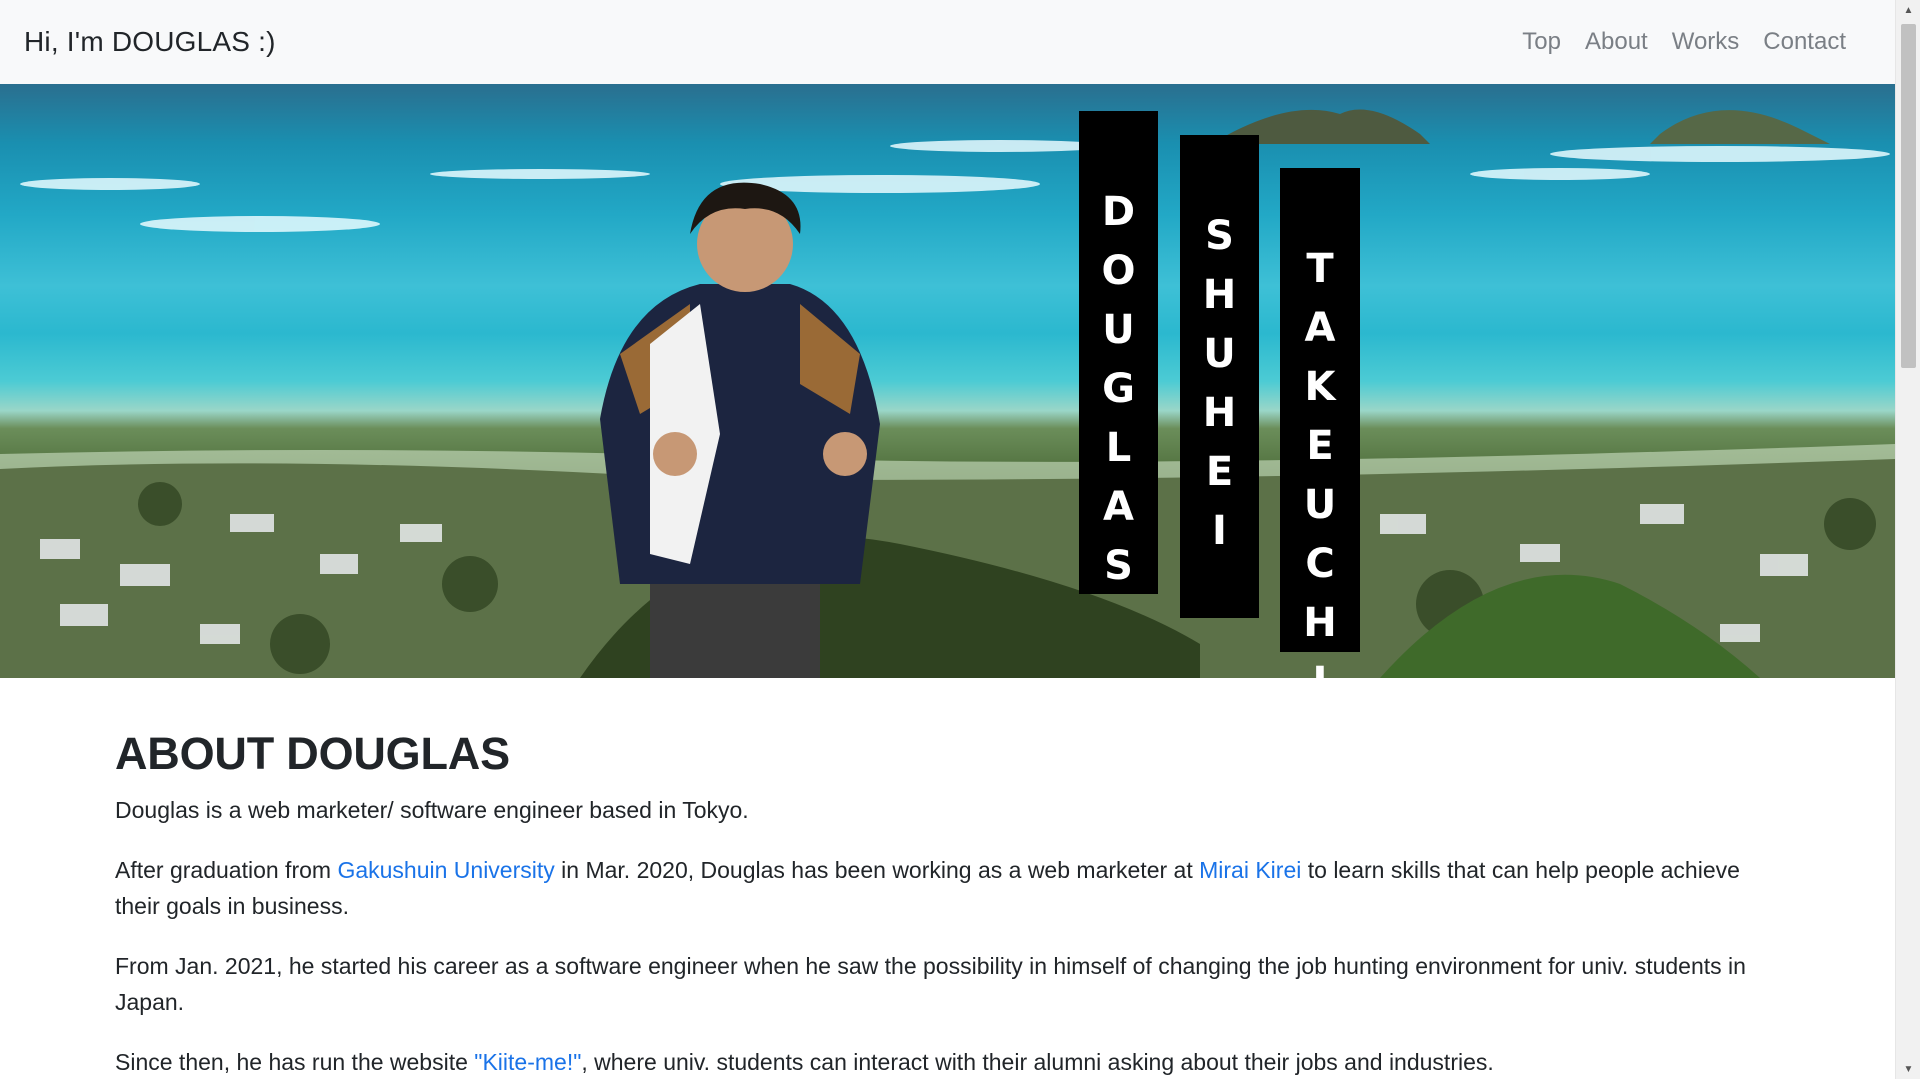 This screenshot has height=1079, width=1920. I want to click on name-letter: K, so click(1320, 387).